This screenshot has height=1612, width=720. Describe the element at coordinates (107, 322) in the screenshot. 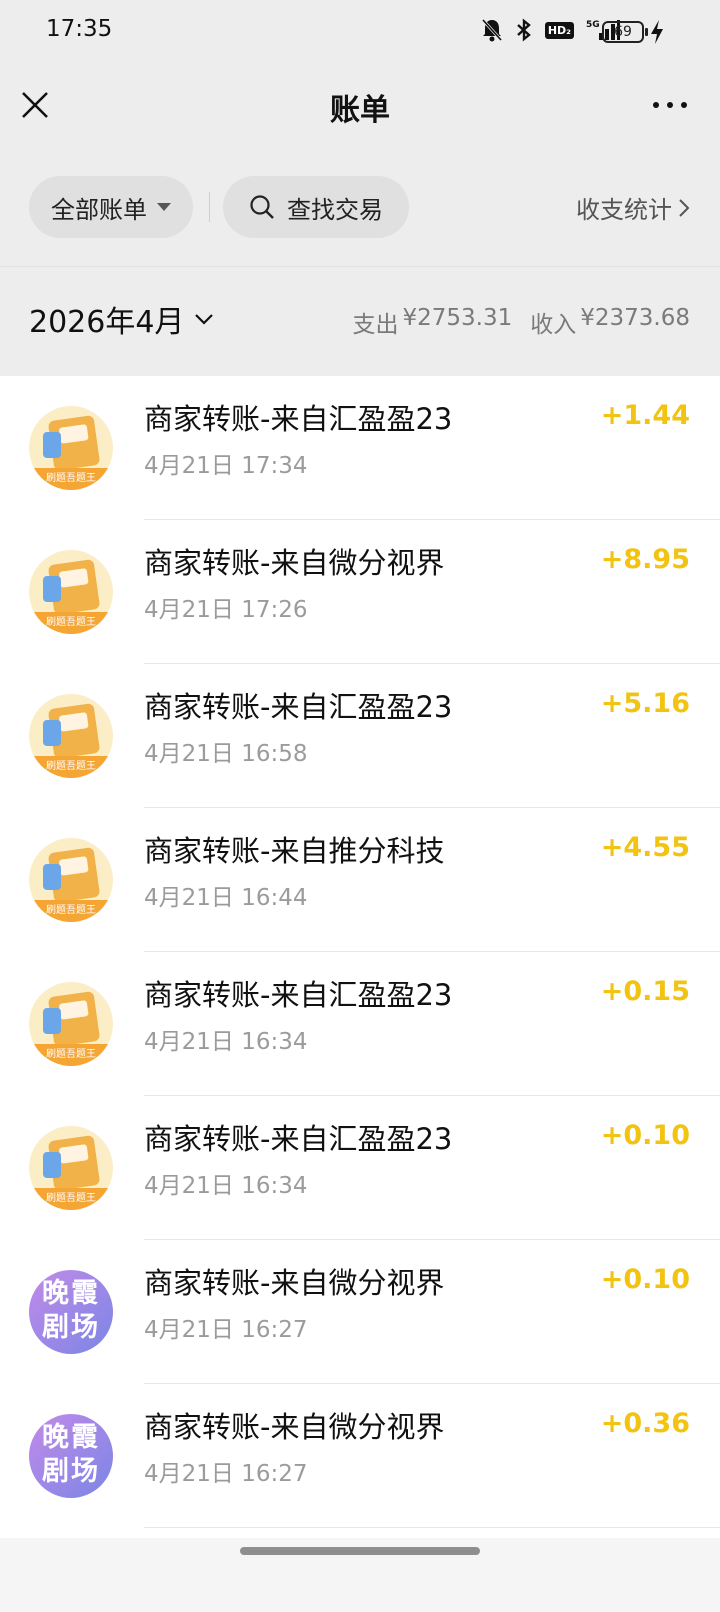

I see `month-label: 2026年4月` at that location.